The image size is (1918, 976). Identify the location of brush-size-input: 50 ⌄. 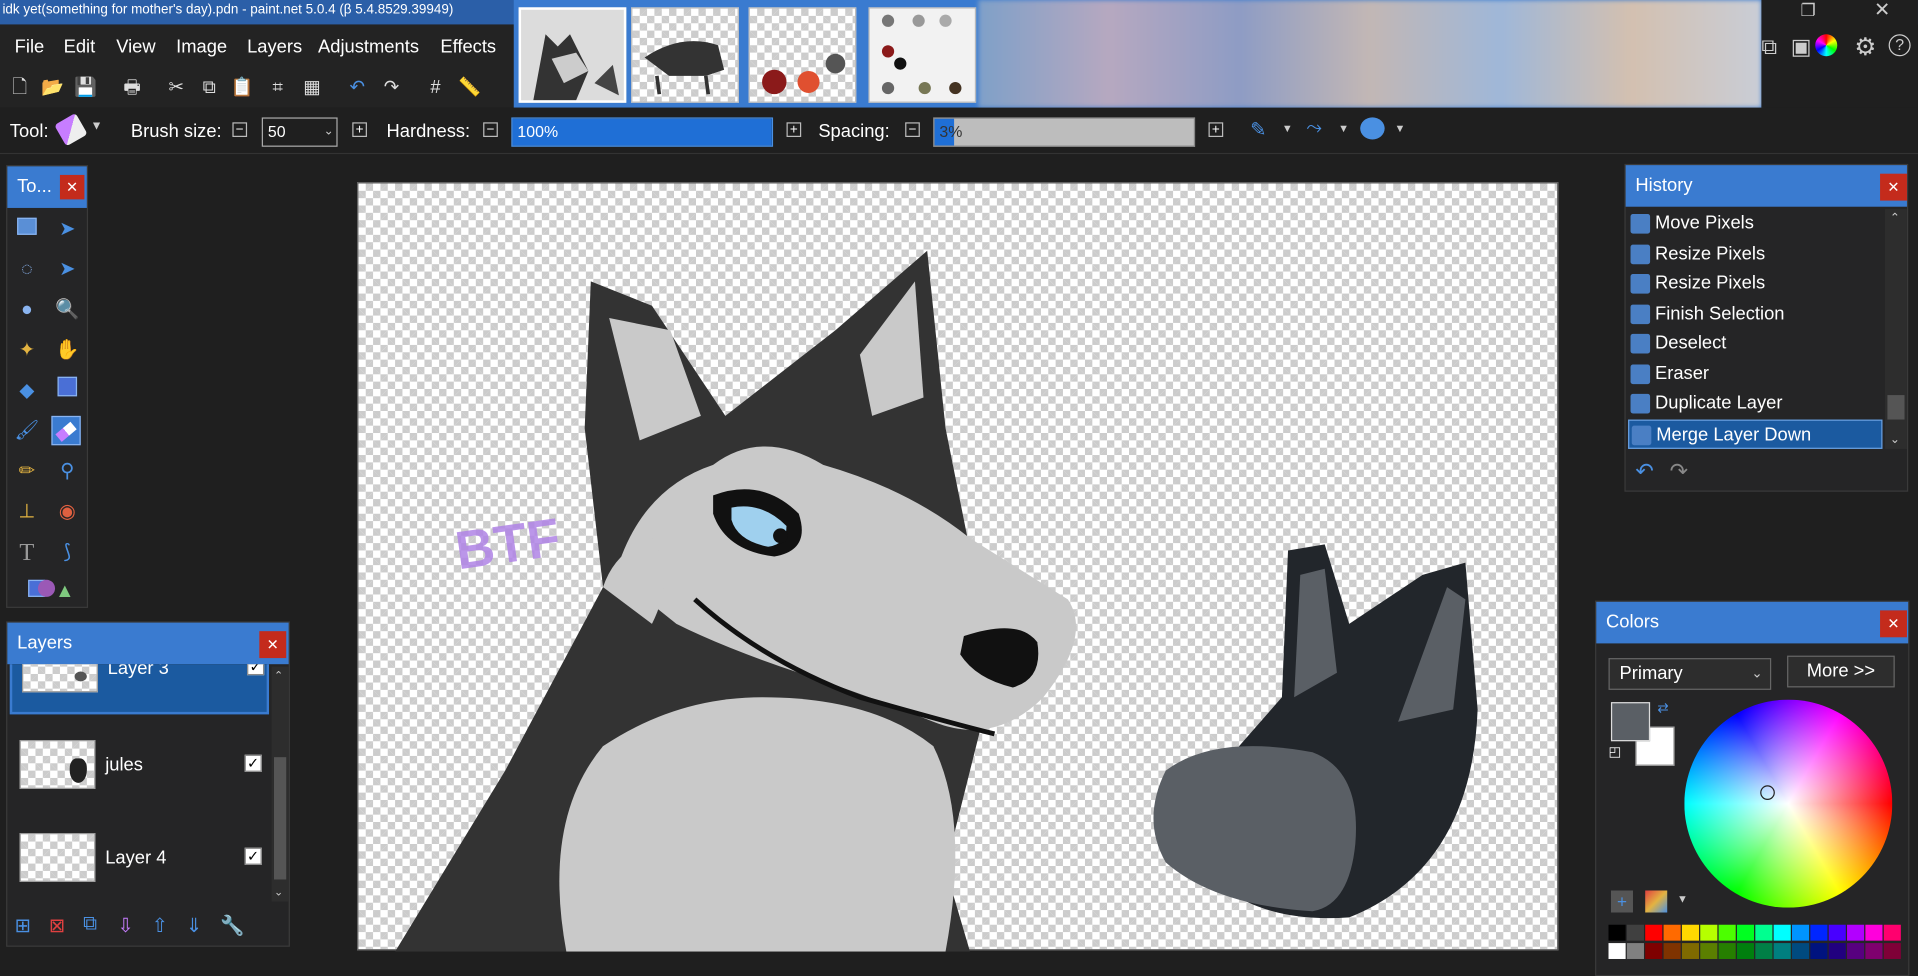
(299, 132).